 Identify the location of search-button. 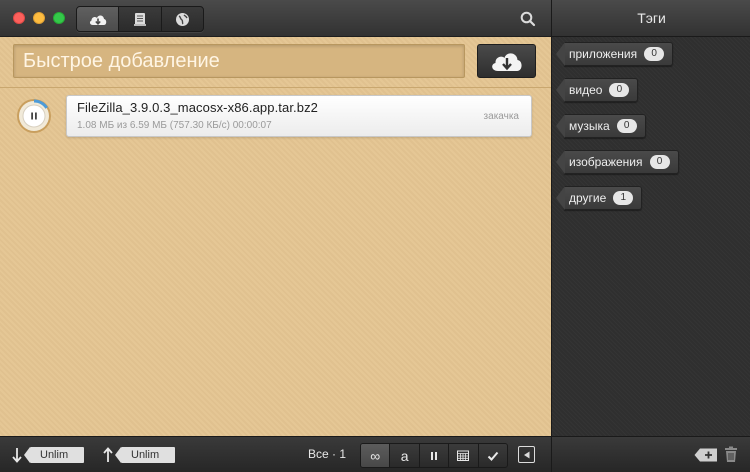
(528, 19).